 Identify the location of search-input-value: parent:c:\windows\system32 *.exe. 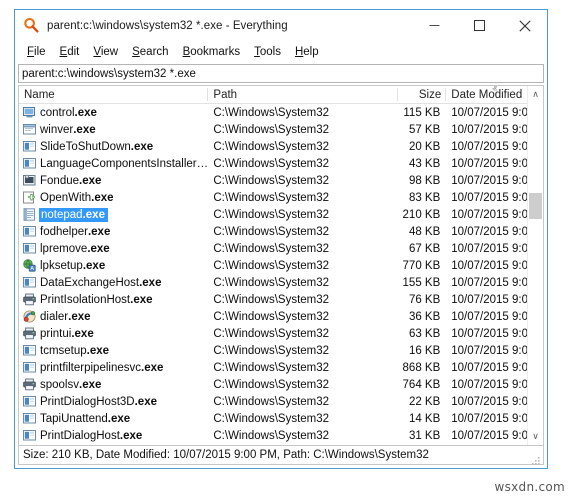
(109, 73).